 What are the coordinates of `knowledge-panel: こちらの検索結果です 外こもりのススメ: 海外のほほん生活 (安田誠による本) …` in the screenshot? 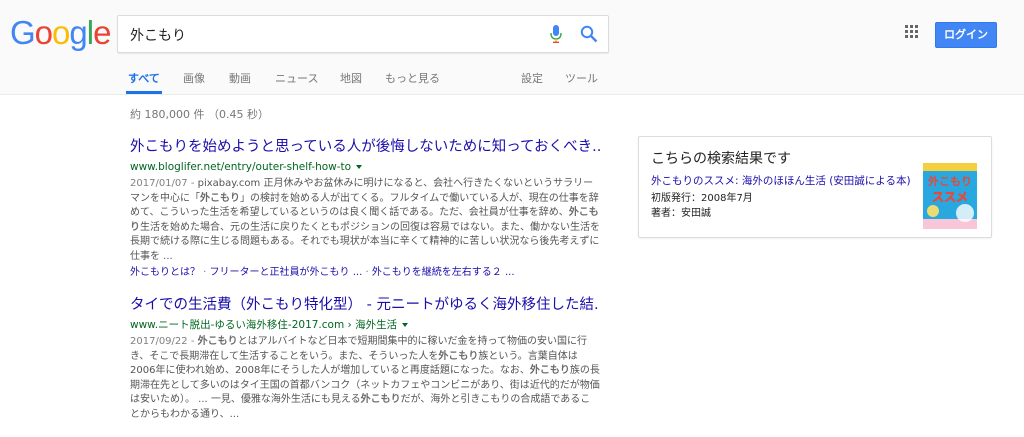 It's located at (815, 187).